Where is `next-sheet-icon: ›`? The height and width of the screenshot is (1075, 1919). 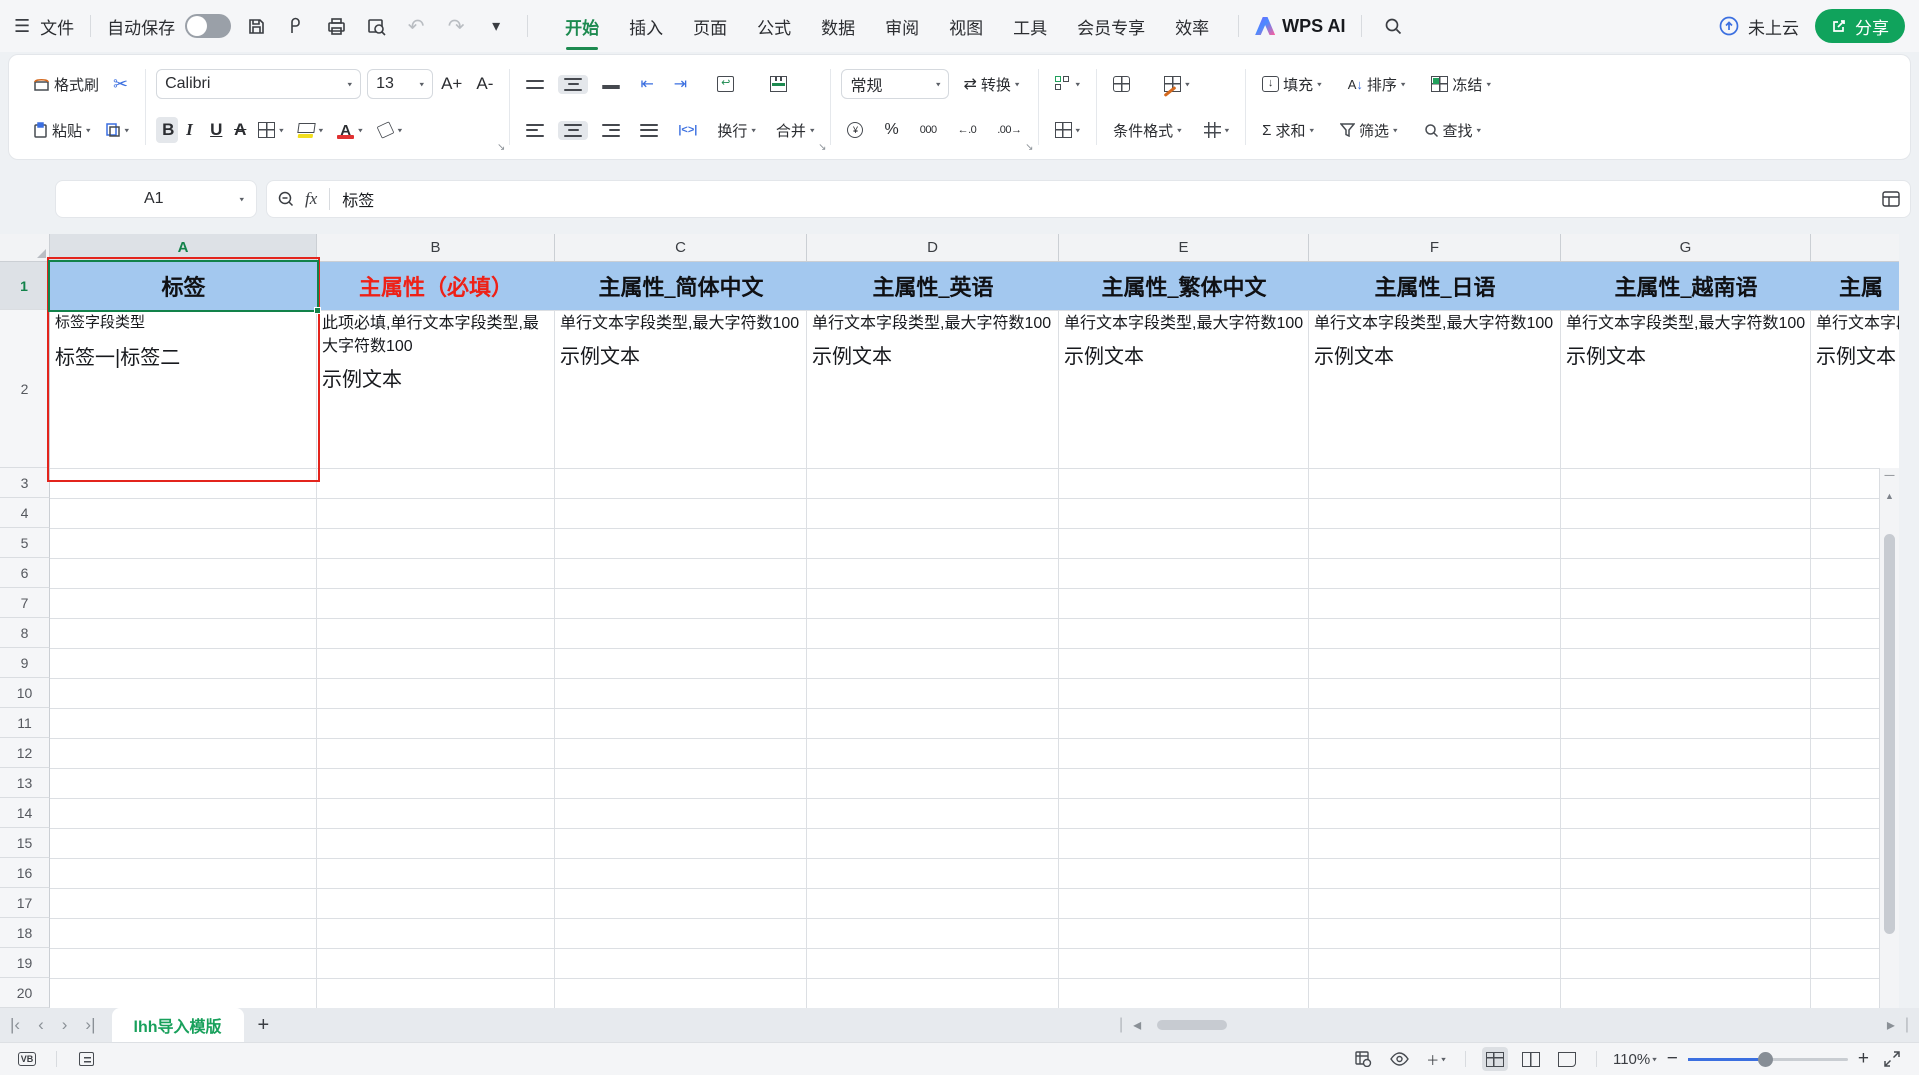
next-sheet-icon: › is located at coordinates (65, 1025).